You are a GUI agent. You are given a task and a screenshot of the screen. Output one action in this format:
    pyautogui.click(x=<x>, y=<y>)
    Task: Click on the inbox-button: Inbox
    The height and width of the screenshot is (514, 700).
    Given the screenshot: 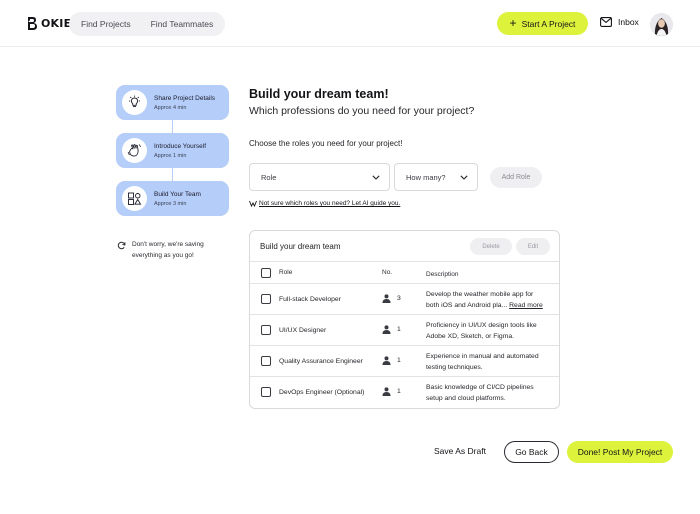 What is the action you would take?
    pyautogui.click(x=619, y=22)
    